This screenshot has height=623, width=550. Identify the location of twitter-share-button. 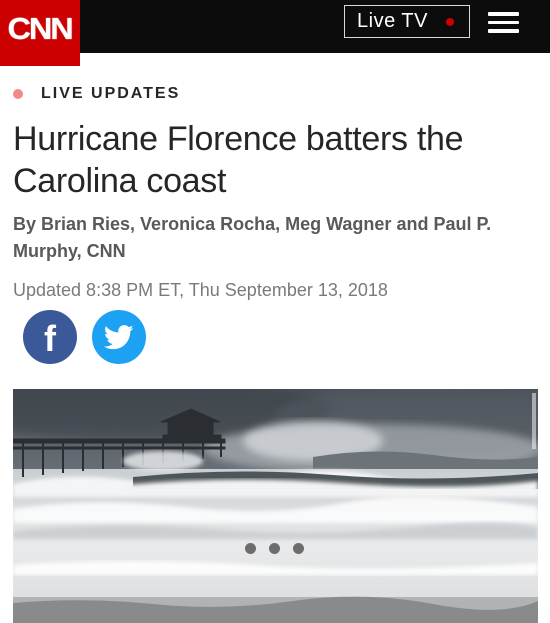
(119, 337).